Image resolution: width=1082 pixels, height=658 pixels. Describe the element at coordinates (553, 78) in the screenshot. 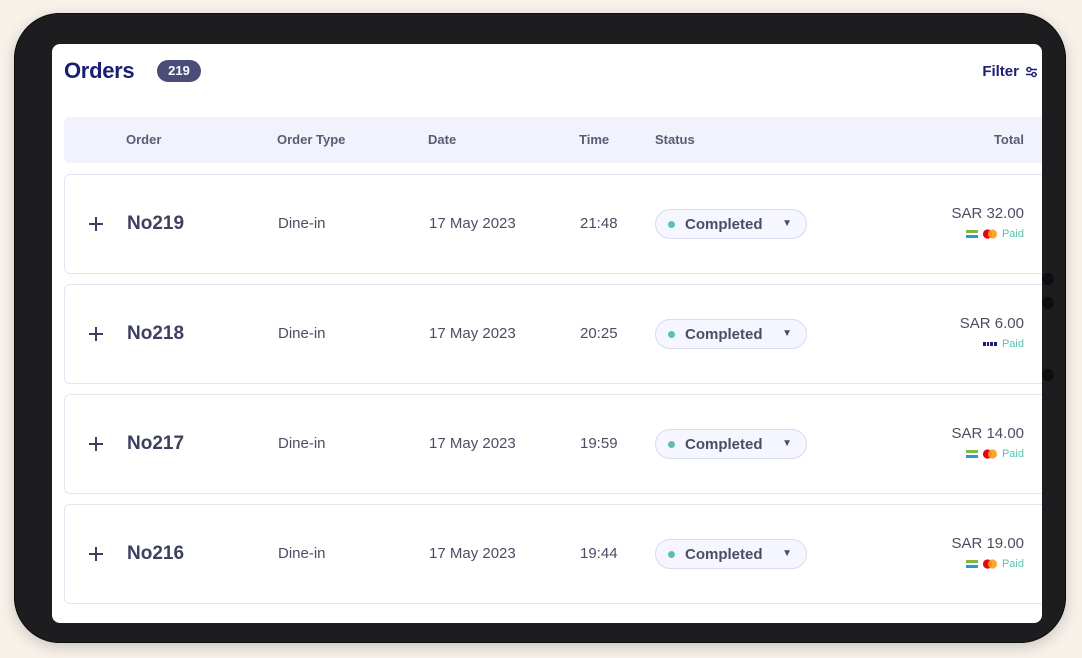

I see `page-header: Orders 219 Filter` at that location.